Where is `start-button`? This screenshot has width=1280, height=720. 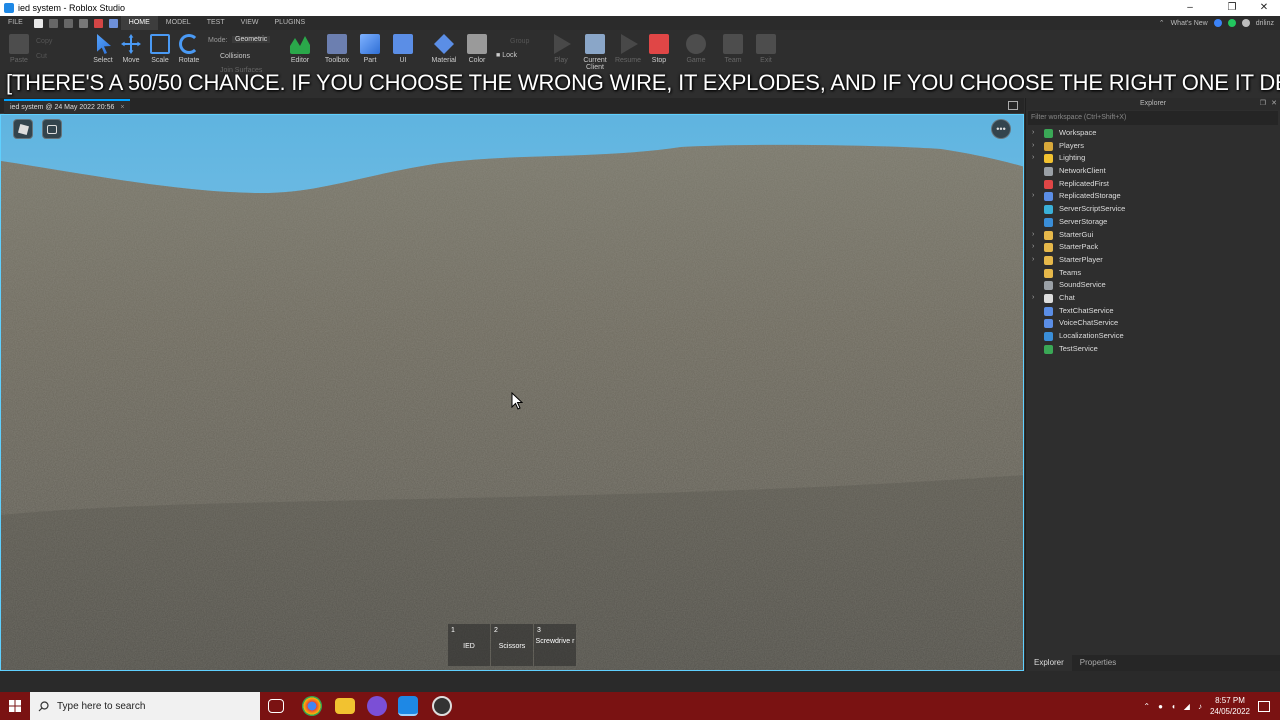 start-button is located at coordinates (15, 706).